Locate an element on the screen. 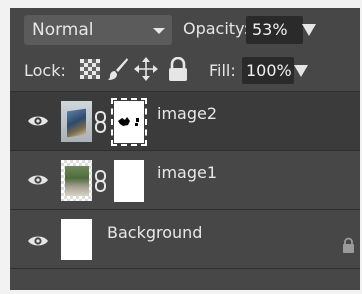 The height and width of the screenshot is (294, 362). checkerboard-lock-icon is located at coordinates (90, 69).